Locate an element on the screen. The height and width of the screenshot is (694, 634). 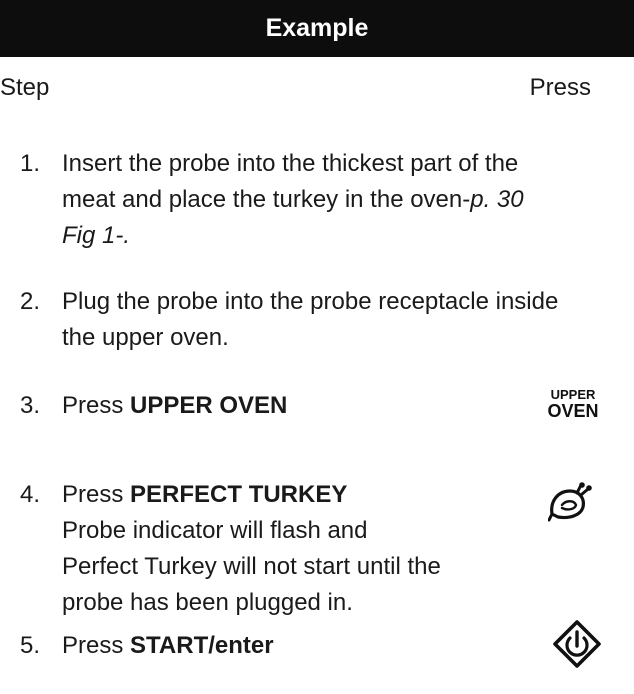
header-title: Example is located at coordinates (317, 28).